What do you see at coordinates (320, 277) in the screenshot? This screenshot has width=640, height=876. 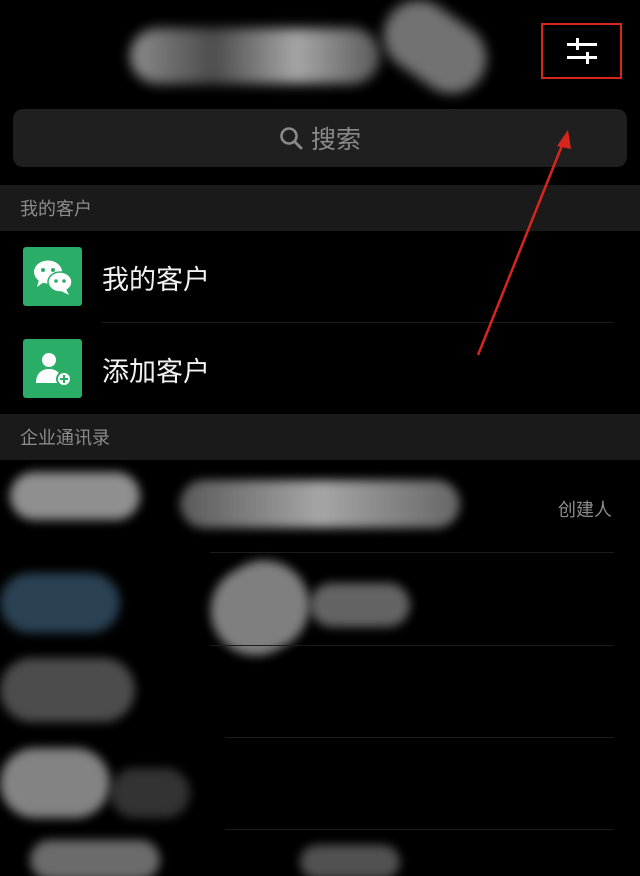 I see `list-item-my-customers: 我的客户` at bounding box center [320, 277].